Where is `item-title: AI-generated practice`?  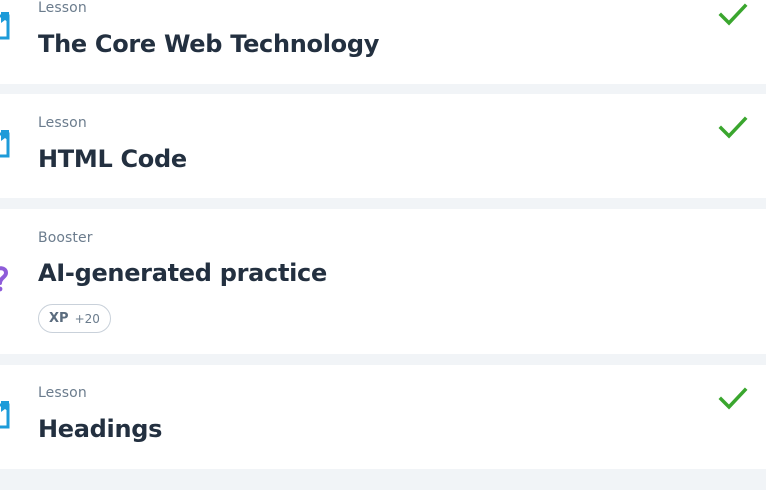
item-title: AI-generated practice is located at coordinates (182, 273).